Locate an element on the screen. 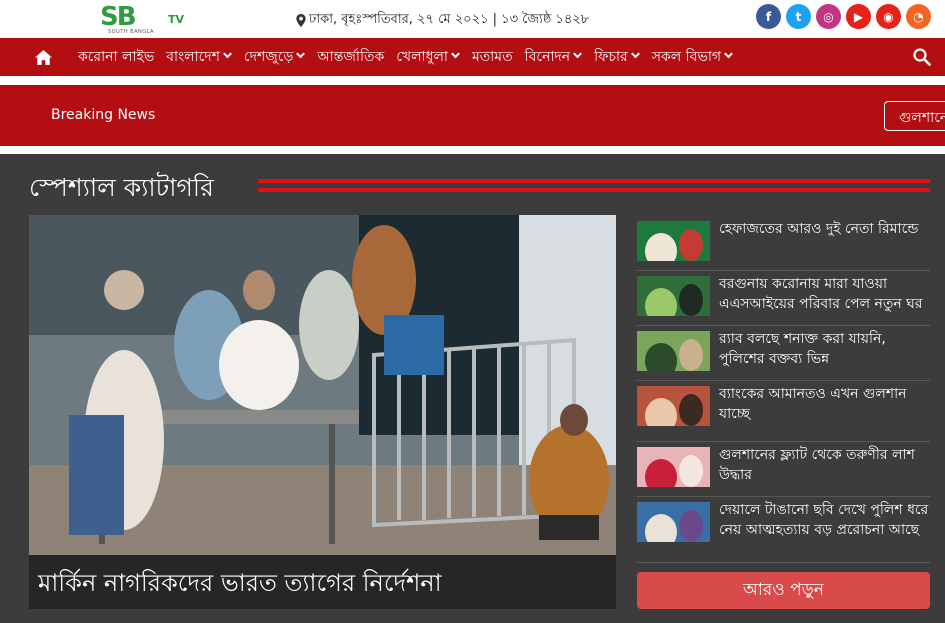  social-links: f t ◎ ▶ ◉ ◔ is located at coordinates (843, 16).